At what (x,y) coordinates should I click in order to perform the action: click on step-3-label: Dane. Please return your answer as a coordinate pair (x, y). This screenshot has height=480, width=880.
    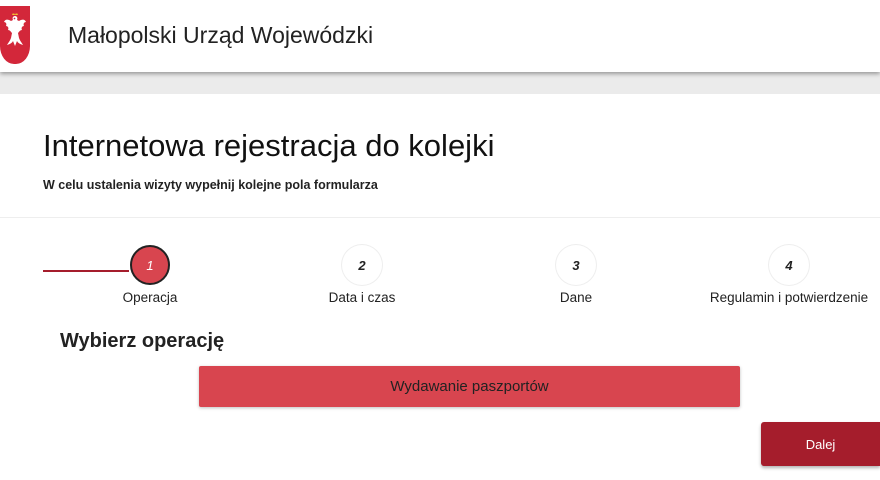
    Looking at the image, I should click on (576, 297).